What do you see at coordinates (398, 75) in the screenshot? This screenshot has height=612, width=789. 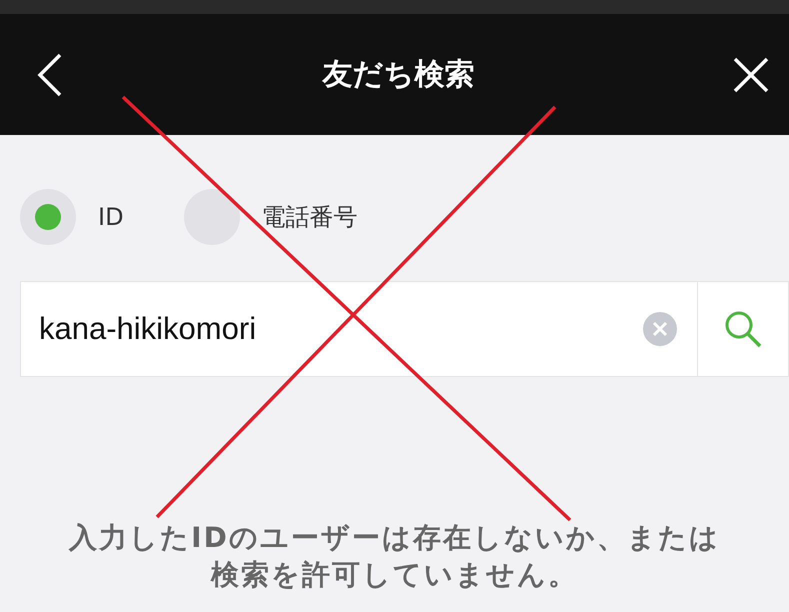 I see `header-title: 友だち検索` at bounding box center [398, 75].